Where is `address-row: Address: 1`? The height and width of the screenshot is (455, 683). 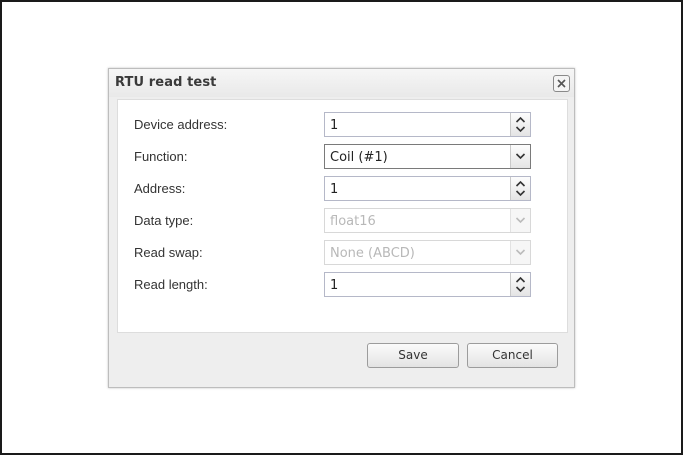 address-row: Address: 1 is located at coordinates (342, 189).